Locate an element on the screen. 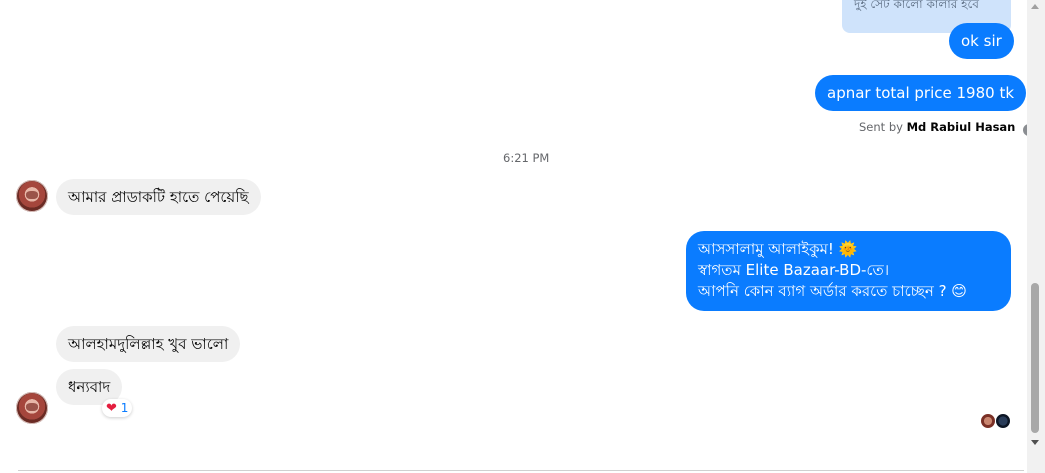 The height and width of the screenshot is (473, 1045). greeting-line-1: আসসালামু আলাইকুম! 🌞 is located at coordinates (778, 249).